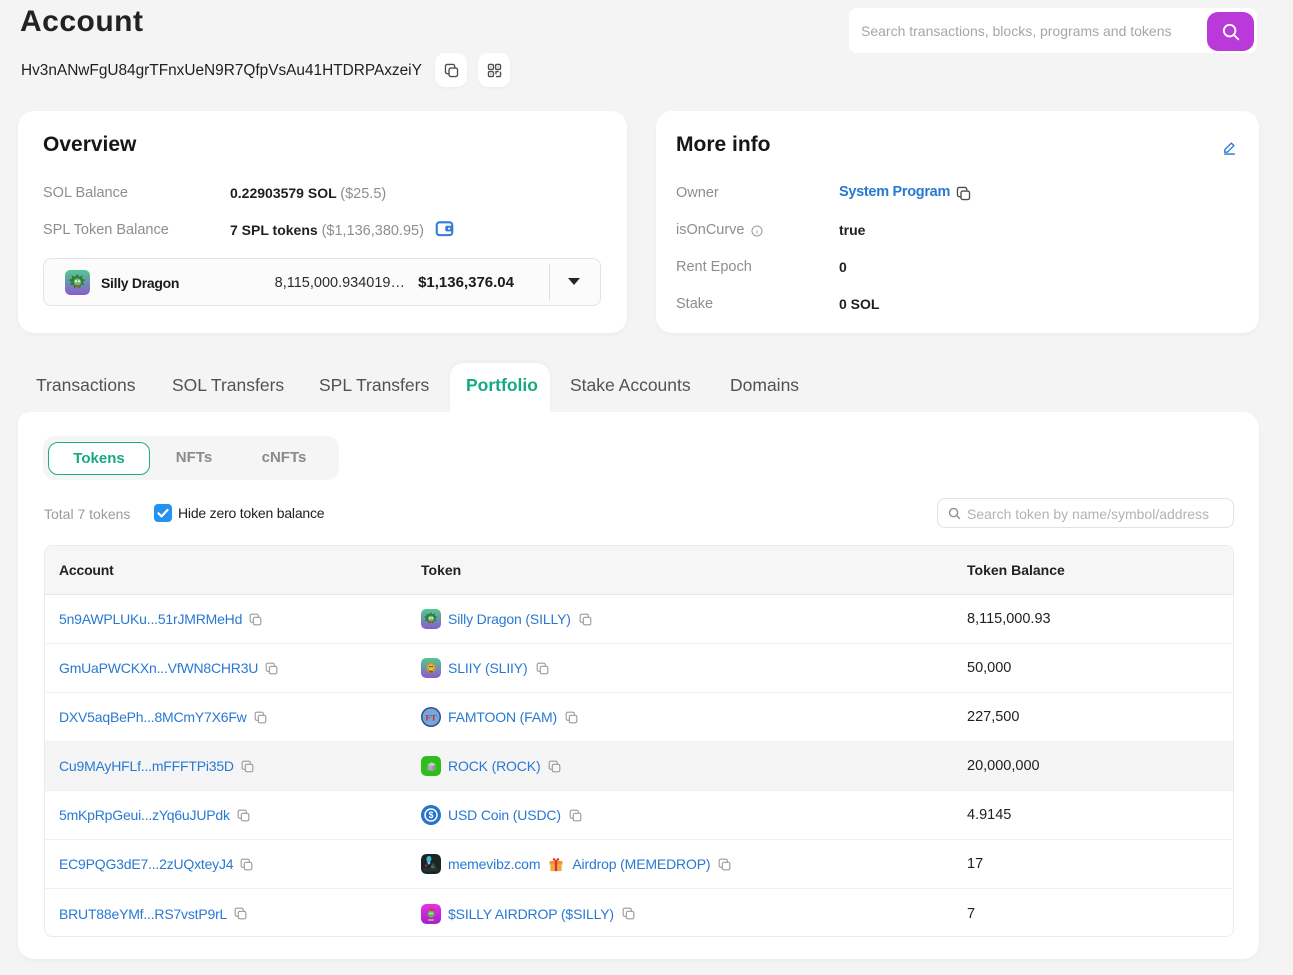 The width and height of the screenshot is (1293, 975). Describe the element at coordinates (430, 717) in the screenshot. I see `svg-text: FT` at that location.